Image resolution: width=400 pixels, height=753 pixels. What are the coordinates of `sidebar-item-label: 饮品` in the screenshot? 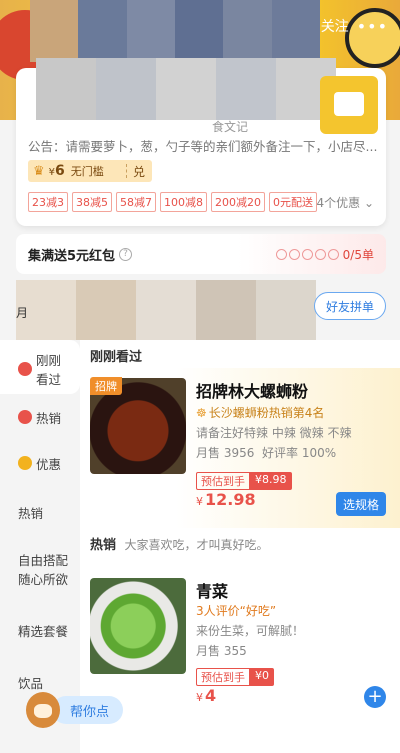 It's located at (31, 683).